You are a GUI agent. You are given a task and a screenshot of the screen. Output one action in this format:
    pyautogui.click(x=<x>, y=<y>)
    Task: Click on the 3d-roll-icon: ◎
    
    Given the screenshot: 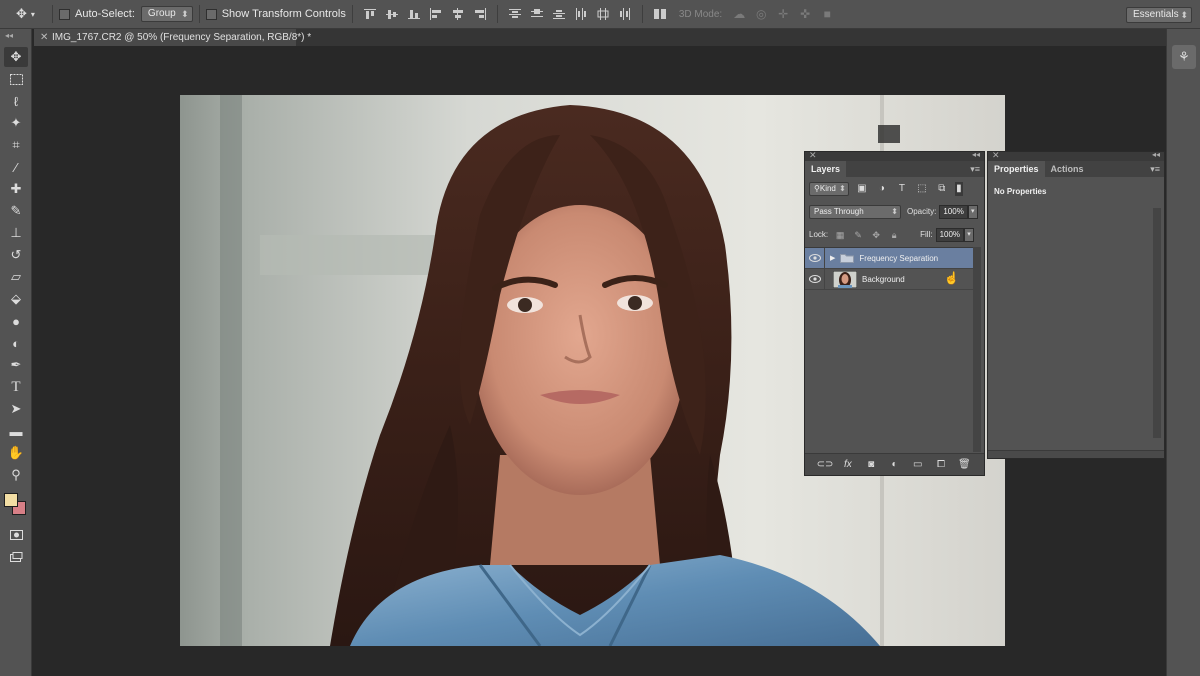 What is the action you would take?
    pyautogui.click(x=761, y=14)
    